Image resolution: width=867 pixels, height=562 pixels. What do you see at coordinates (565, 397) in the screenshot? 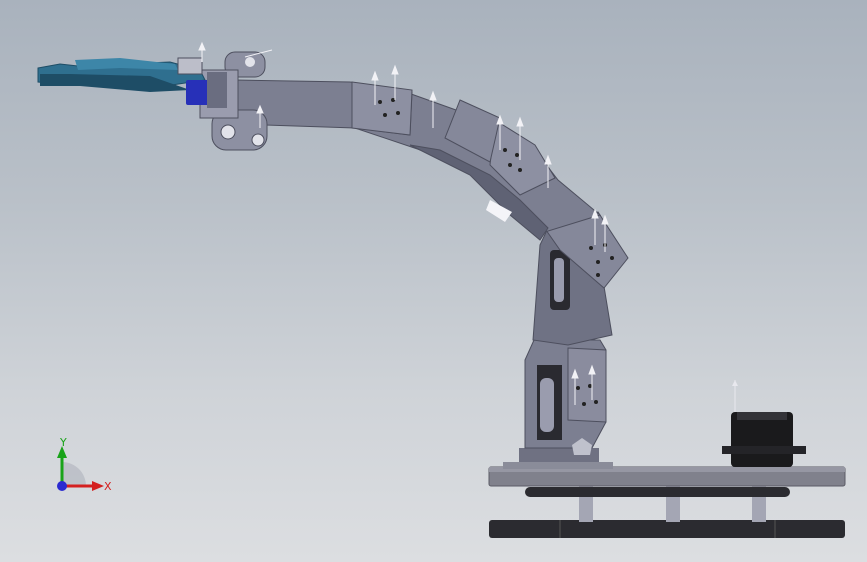
I see `upper-arm-icon` at bounding box center [565, 397].